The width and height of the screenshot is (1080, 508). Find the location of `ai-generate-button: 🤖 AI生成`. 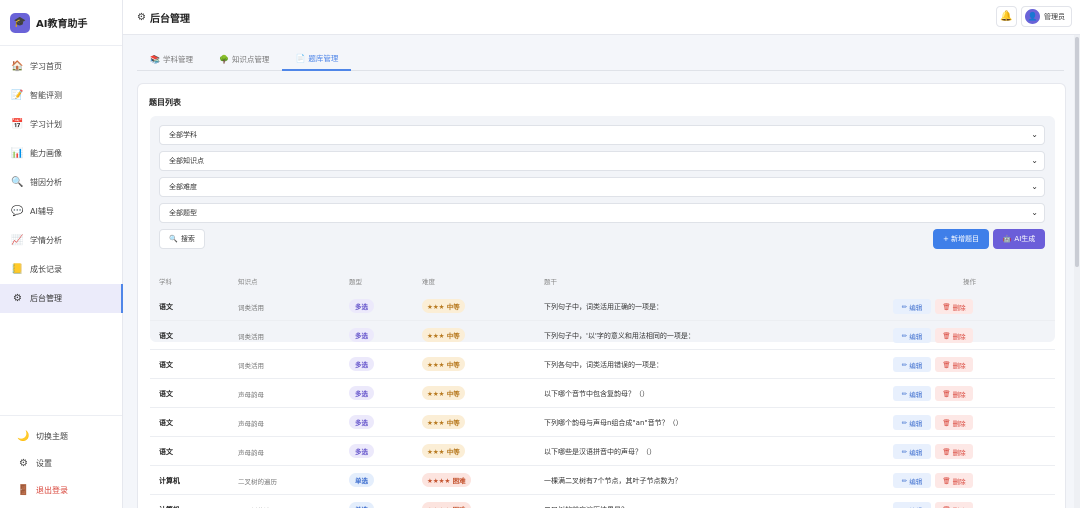

ai-generate-button: 🤖 AI生成 is located at coordinates (1019, 239).